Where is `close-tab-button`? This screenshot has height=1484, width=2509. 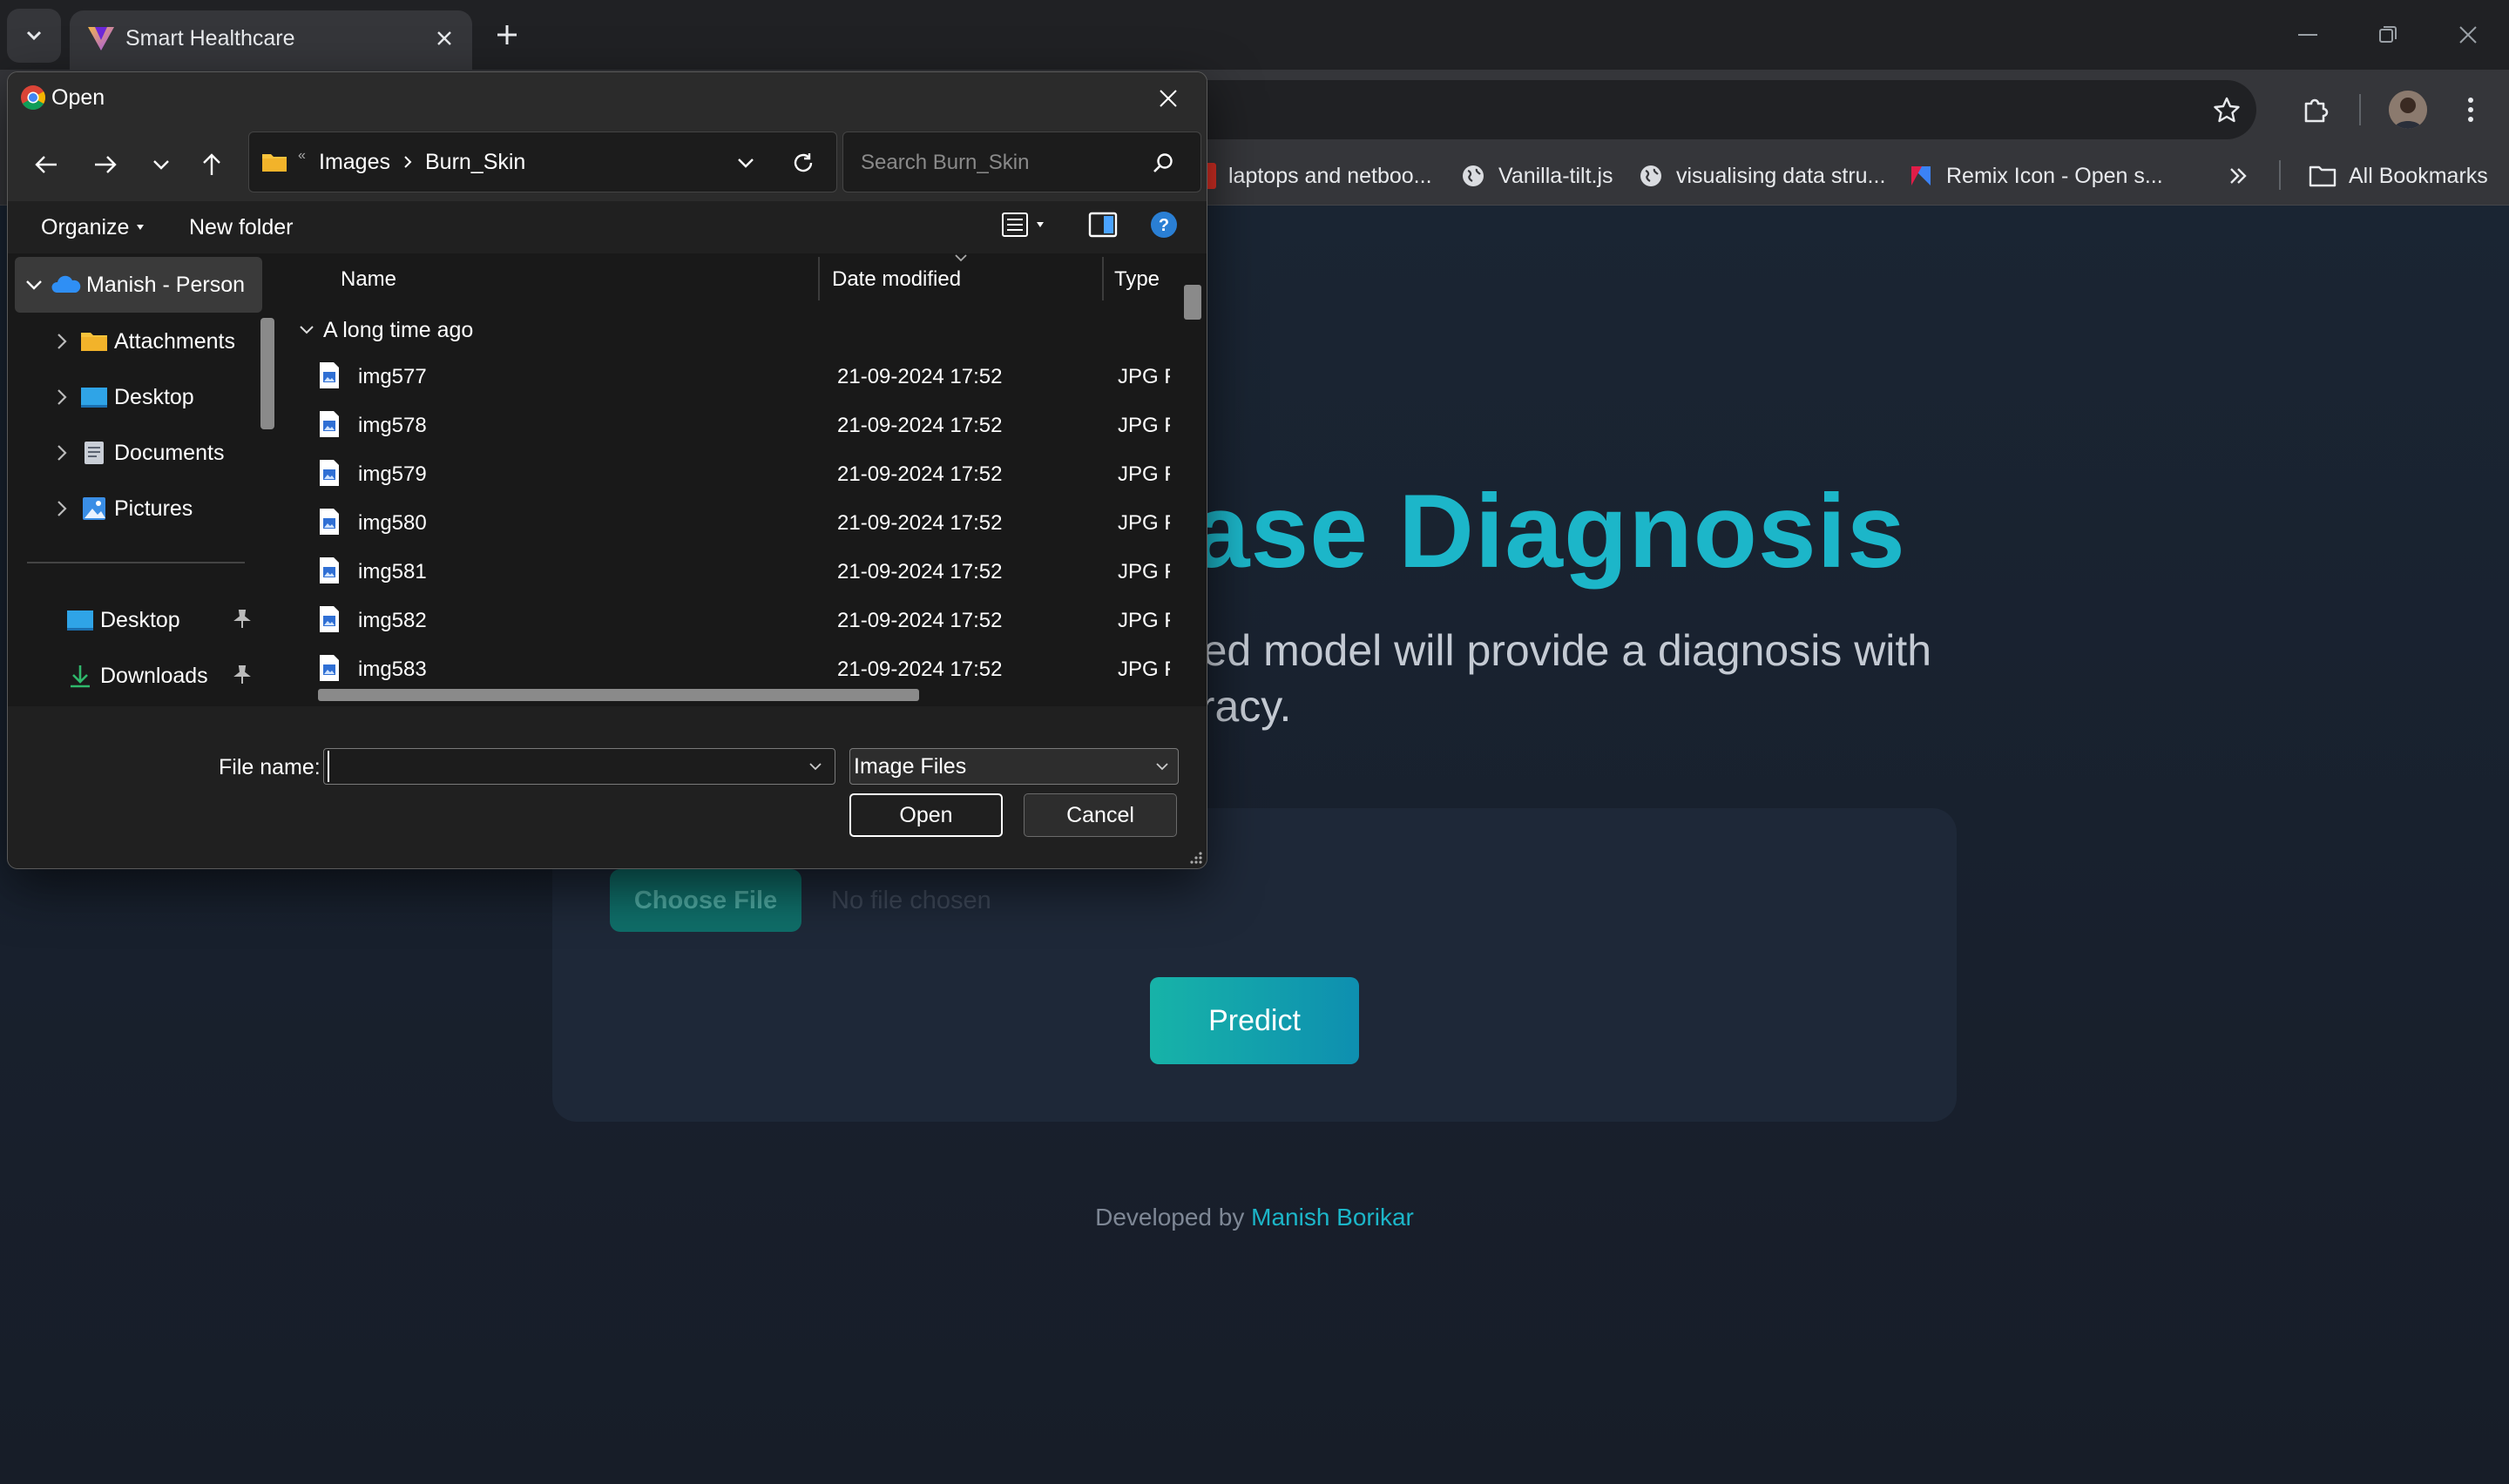 close-tab-button is located at coordinates (444, 38).